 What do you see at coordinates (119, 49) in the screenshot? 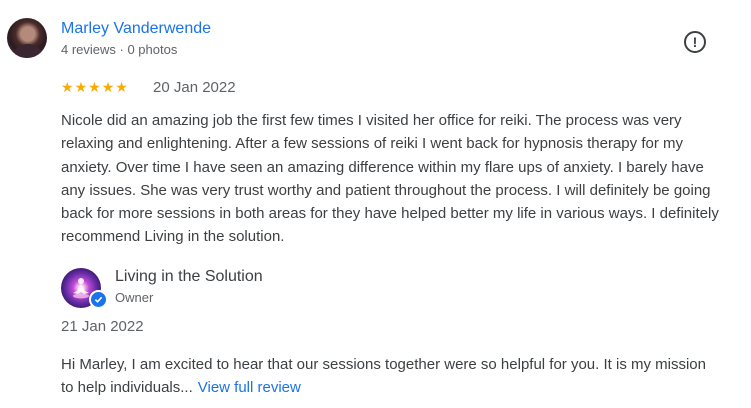
I see `reviewer-meta: 4 reviews · 0 photos` at bounding box center [119, 49].